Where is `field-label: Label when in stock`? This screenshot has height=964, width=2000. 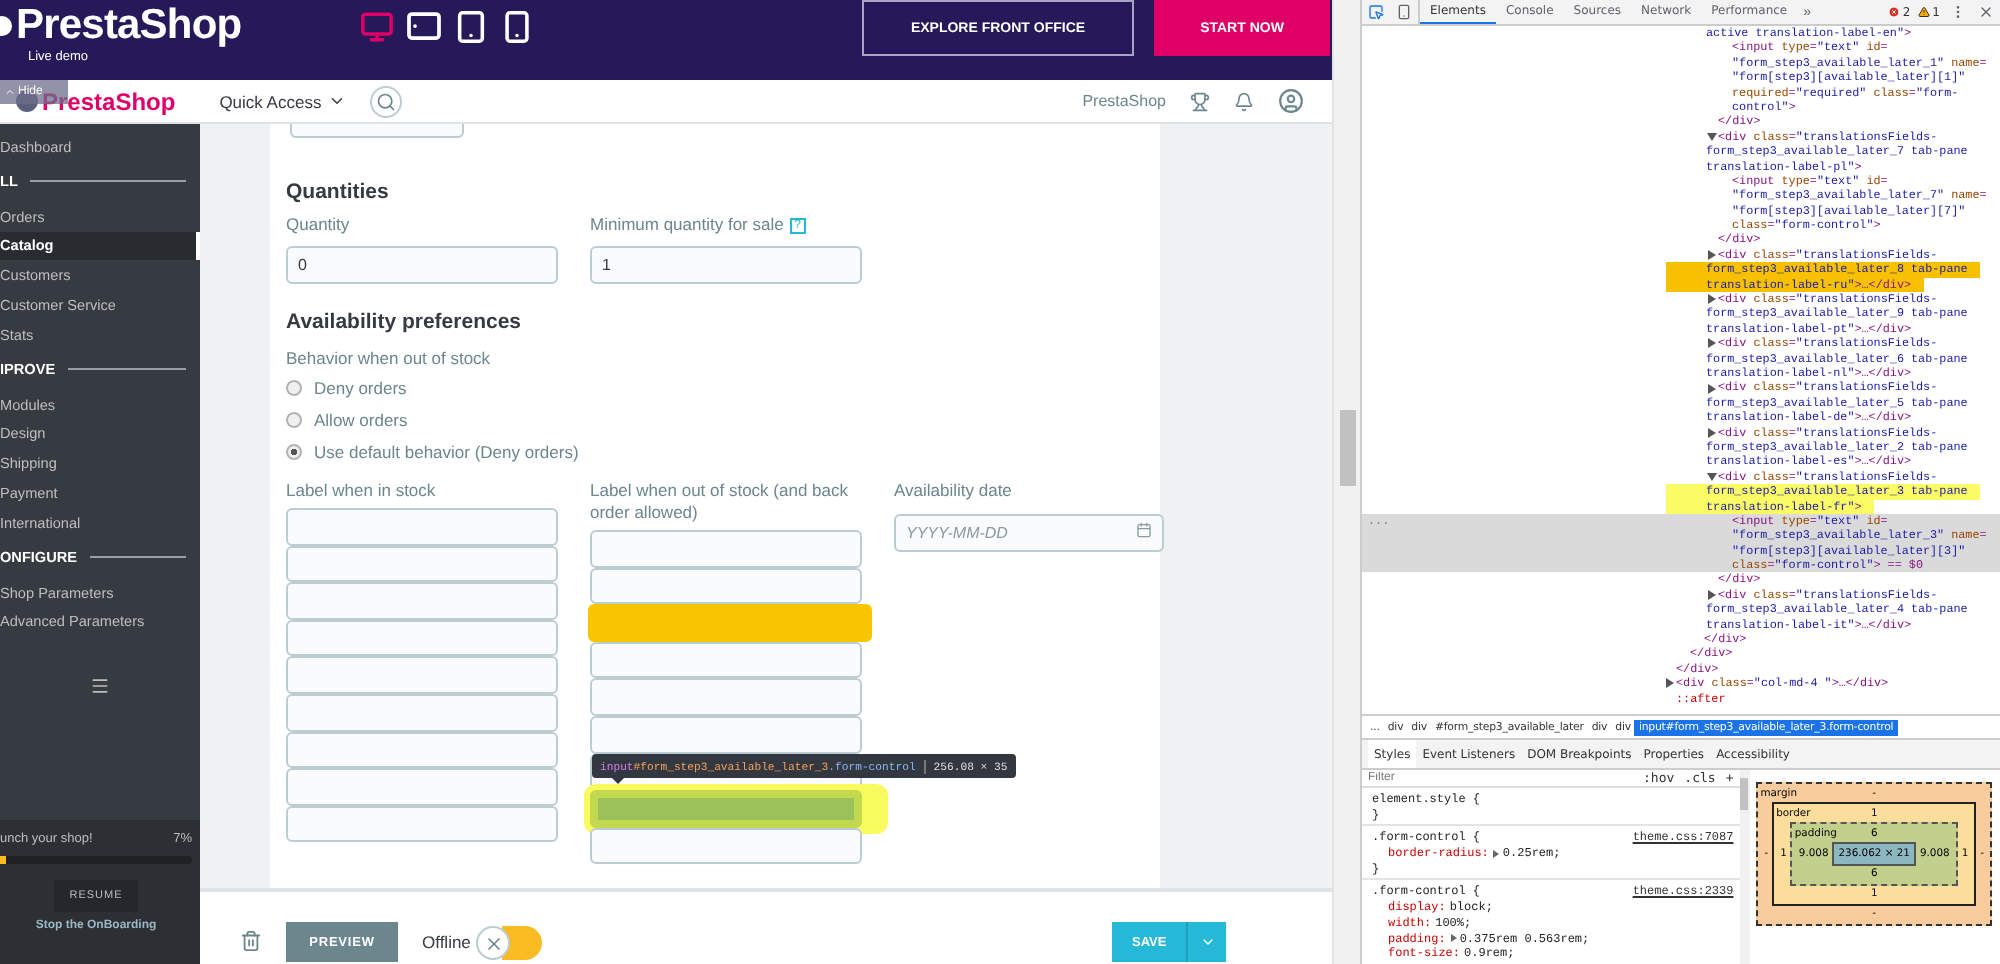
field-label: Label when in stock is located at coordinates (361, 491).